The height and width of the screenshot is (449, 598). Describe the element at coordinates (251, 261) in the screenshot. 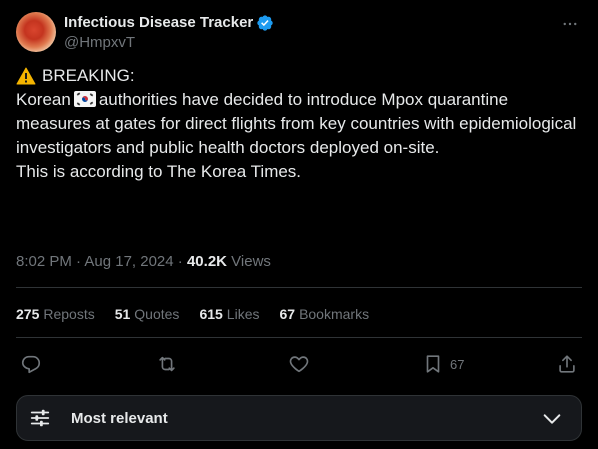

I see `views-label: Views` at that location.